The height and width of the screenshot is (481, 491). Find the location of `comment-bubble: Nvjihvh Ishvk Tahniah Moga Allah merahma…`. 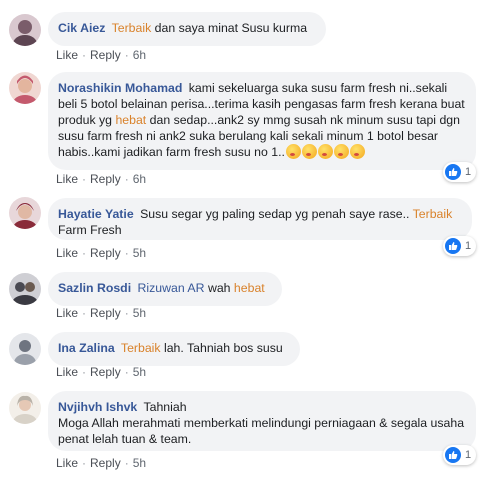

comment-bubble: Nvjihvh Ishvk Tahniah Moga Allah merahma… is located at coordinates (262, 421).